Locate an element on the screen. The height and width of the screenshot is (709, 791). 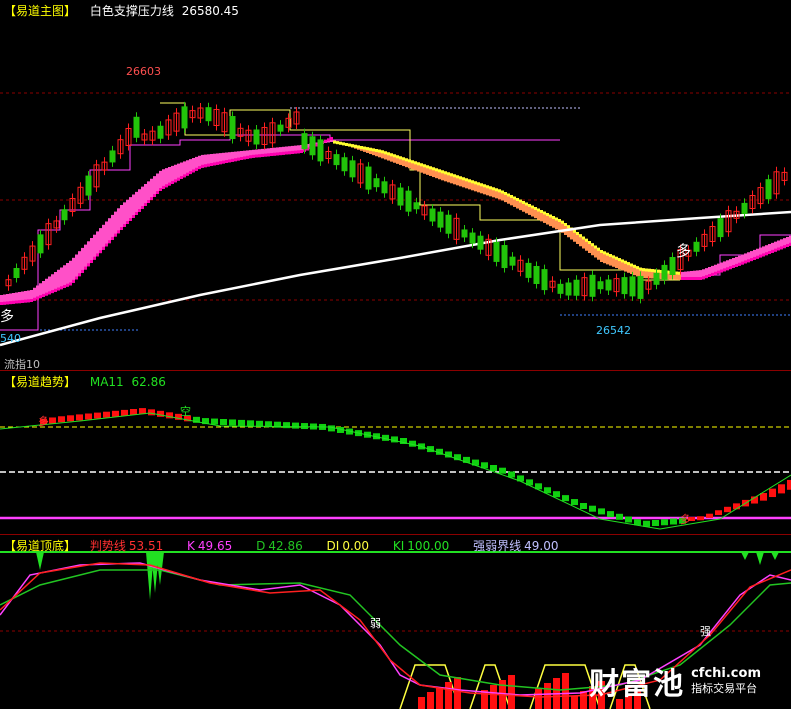
trend-bull-label: 多 is located at coordinates (43, 421).